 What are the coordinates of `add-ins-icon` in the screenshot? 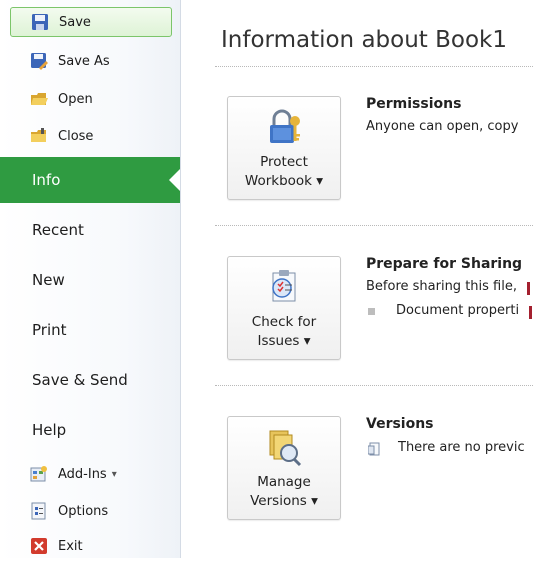 It's located at (39, 474).